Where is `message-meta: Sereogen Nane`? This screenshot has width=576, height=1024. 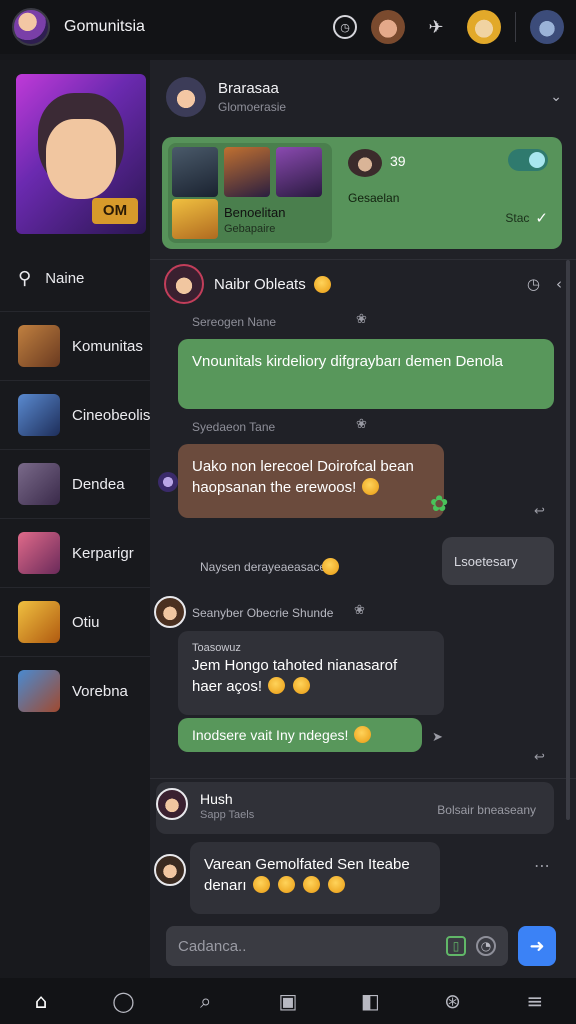
message-meta: Sereogen Nane is located at coordinates (234, 322).